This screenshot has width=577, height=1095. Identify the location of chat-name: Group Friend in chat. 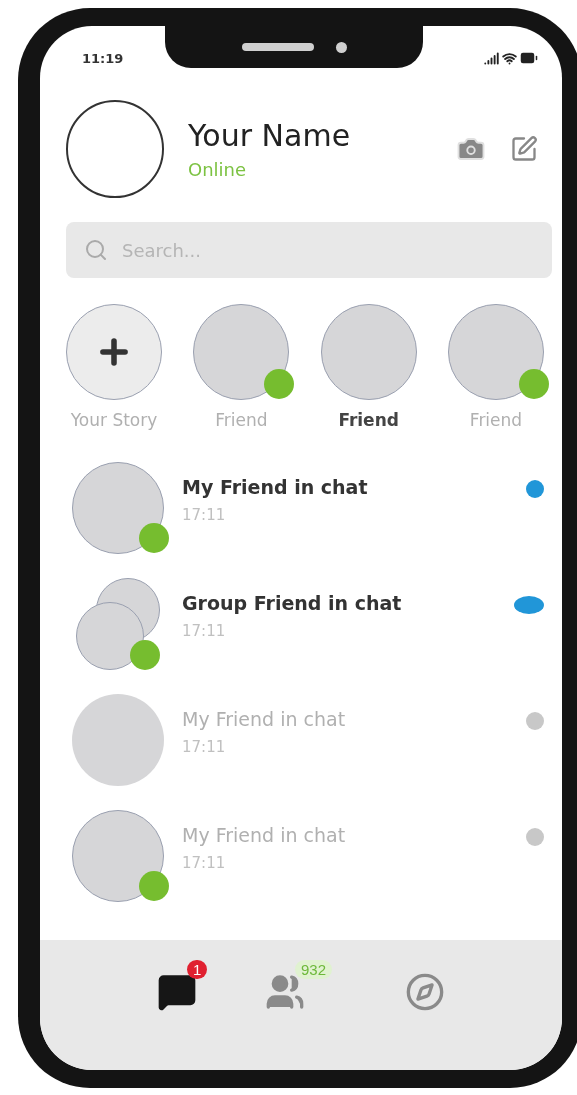
(339, 603).